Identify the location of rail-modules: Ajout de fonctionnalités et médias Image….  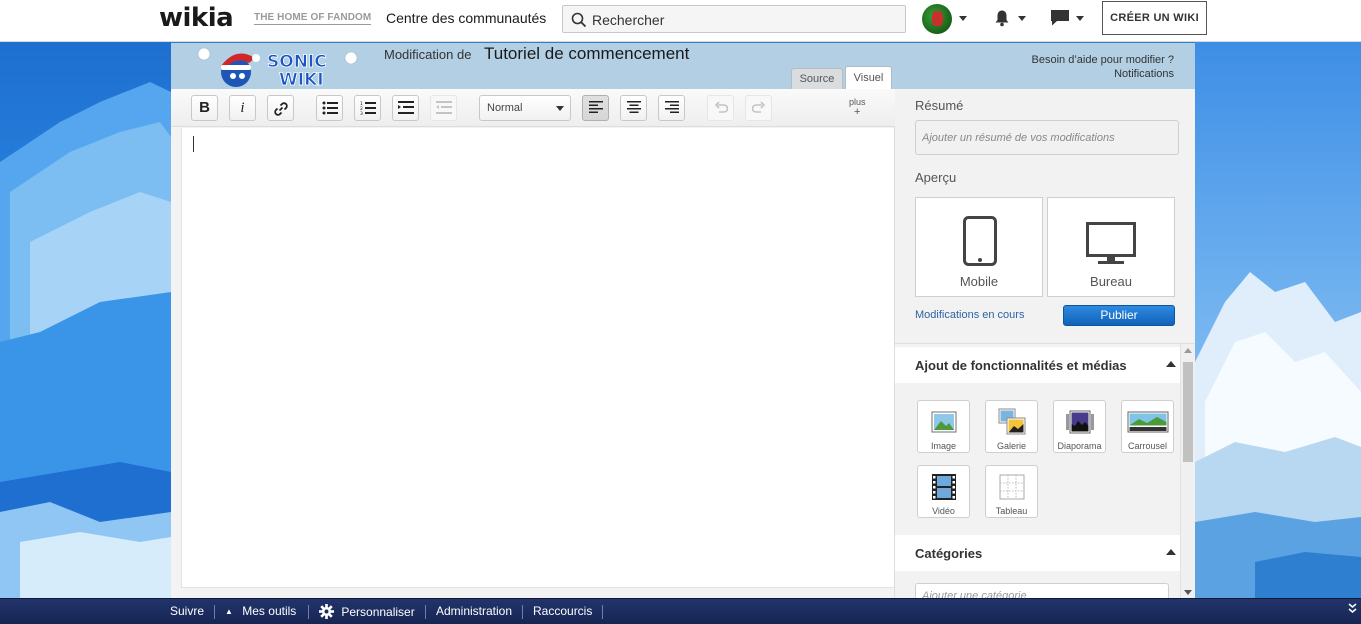
(1045, 470).